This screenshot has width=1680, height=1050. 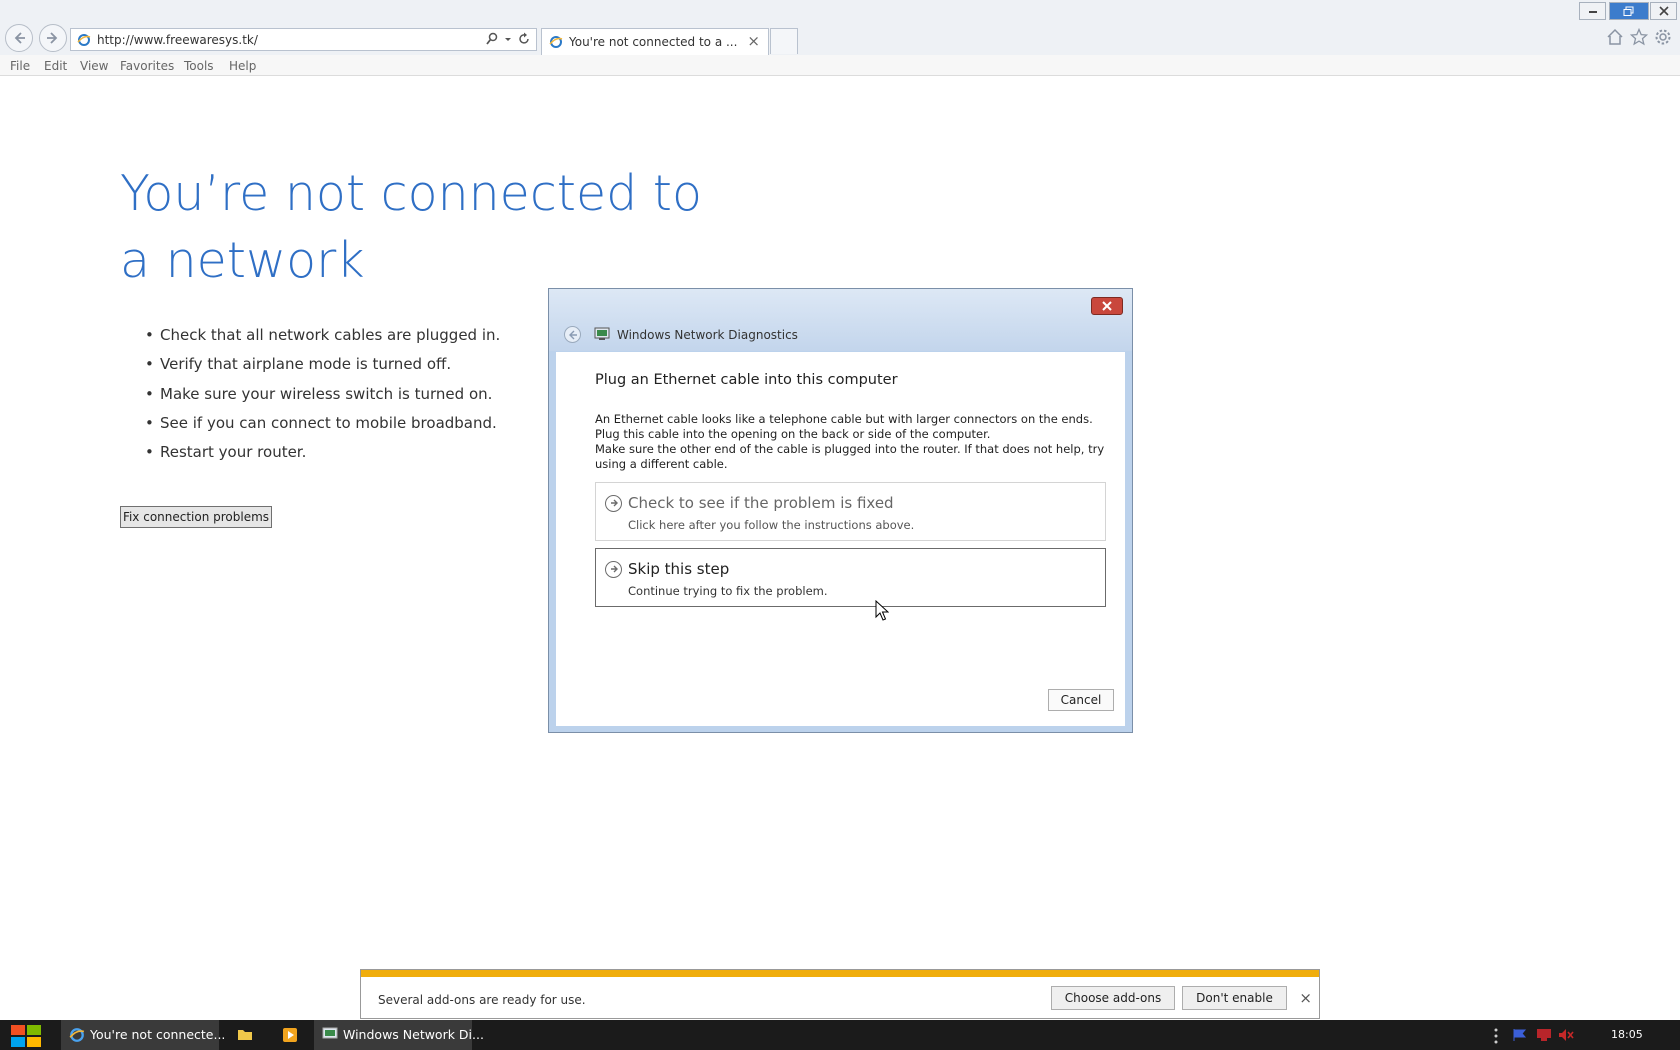 I want to click on taskbar-item-media, so click(x=289, y=1035).